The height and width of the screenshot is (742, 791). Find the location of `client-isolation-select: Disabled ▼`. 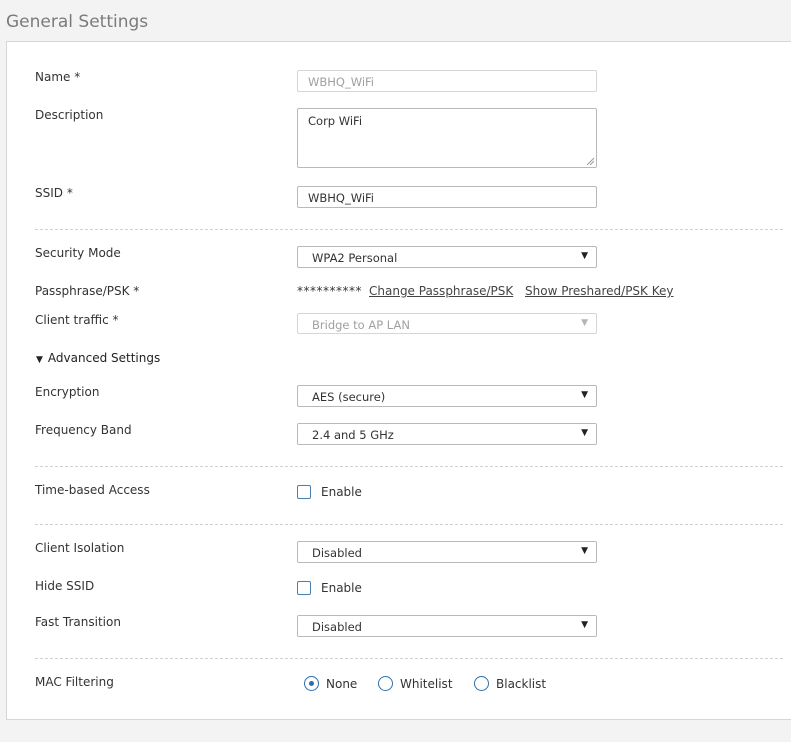

client-isolation-select: Disabled ▼ is located at coordinates (447, 552).